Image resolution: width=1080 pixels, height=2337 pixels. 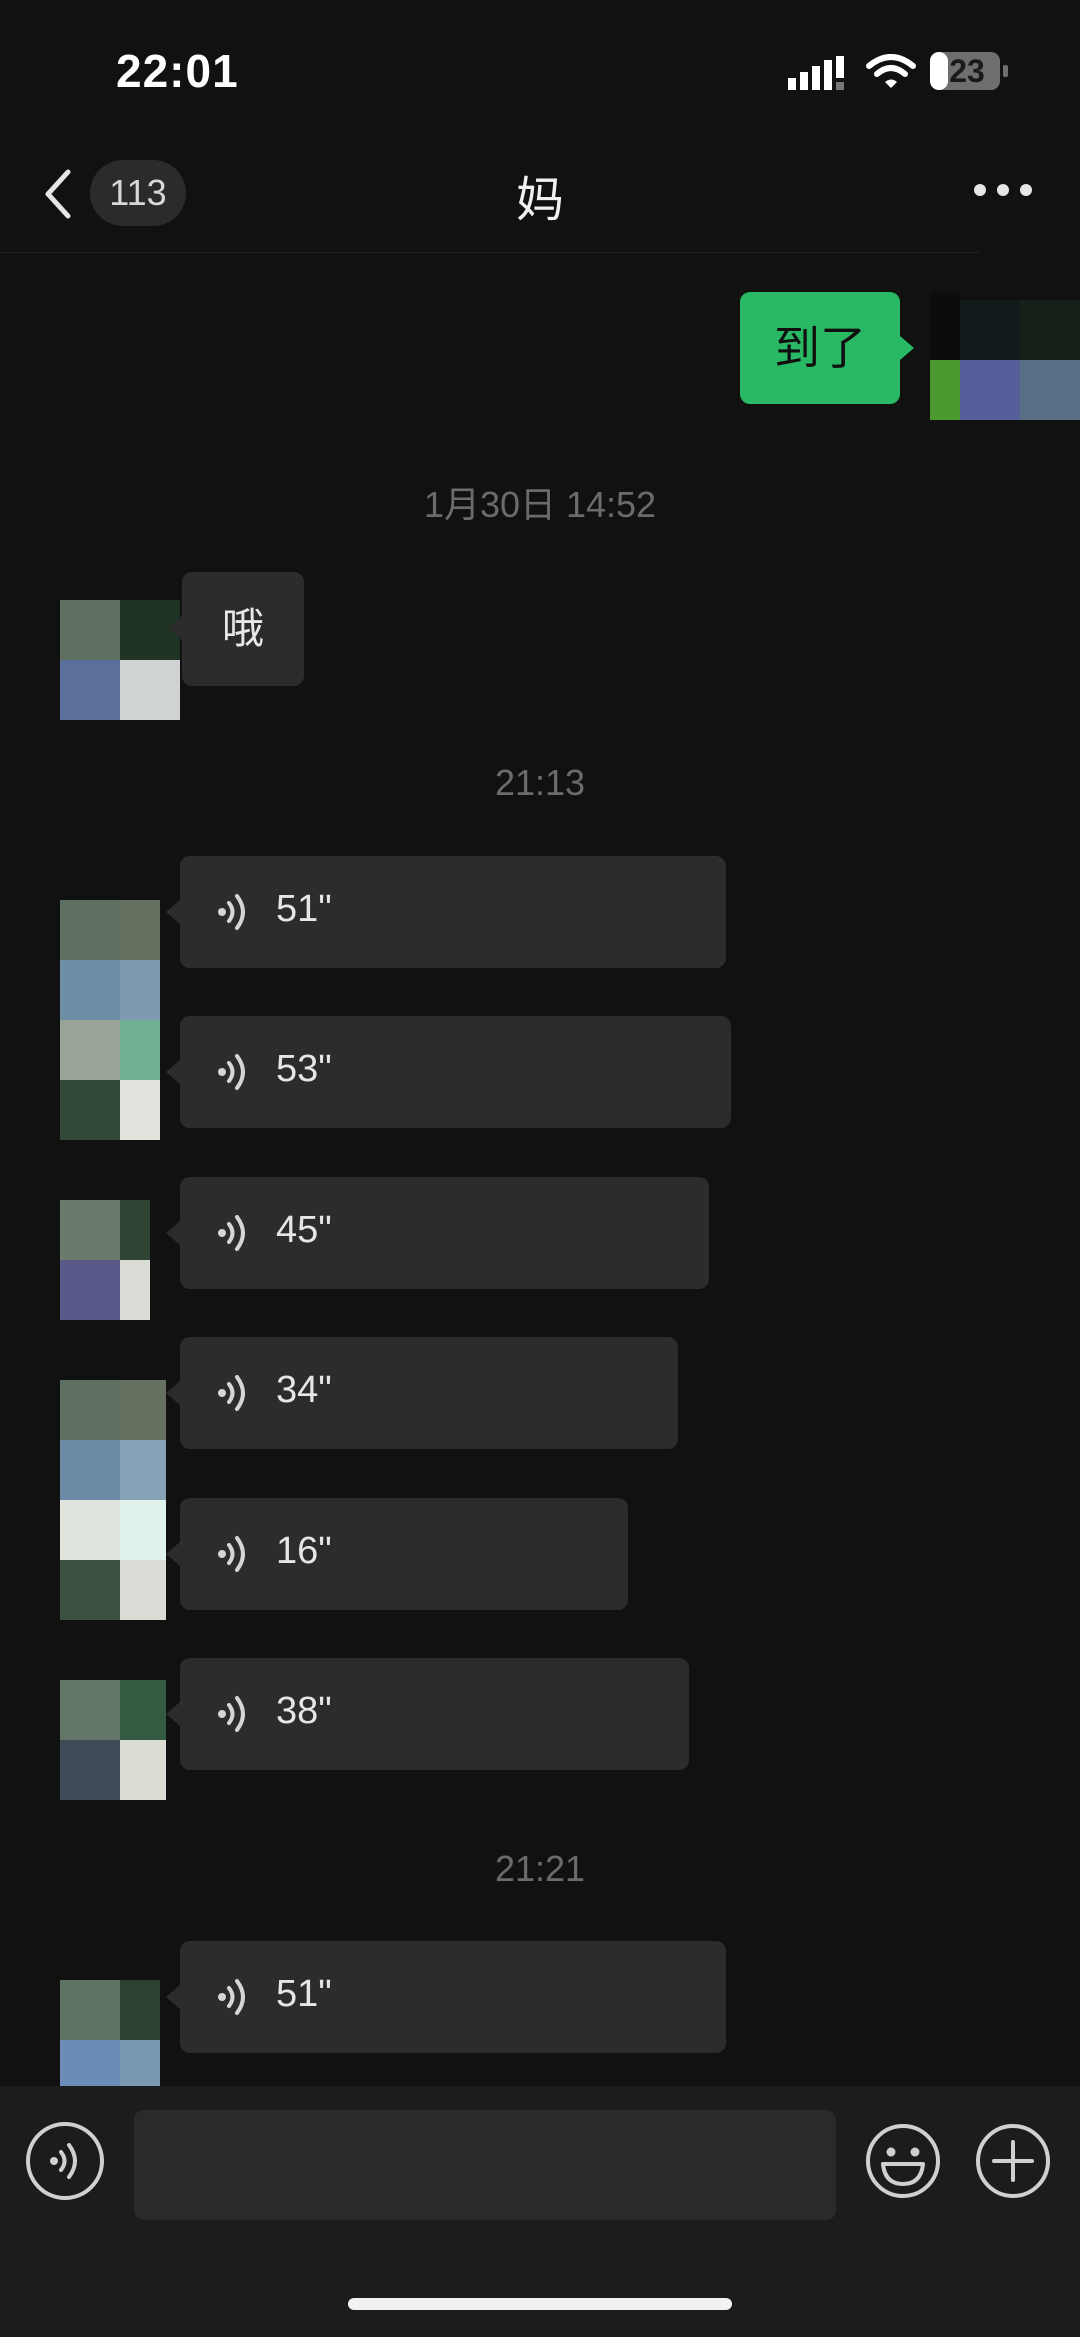 I want to click on voice-message-bubble: 34", so click(x=422, y=1393).